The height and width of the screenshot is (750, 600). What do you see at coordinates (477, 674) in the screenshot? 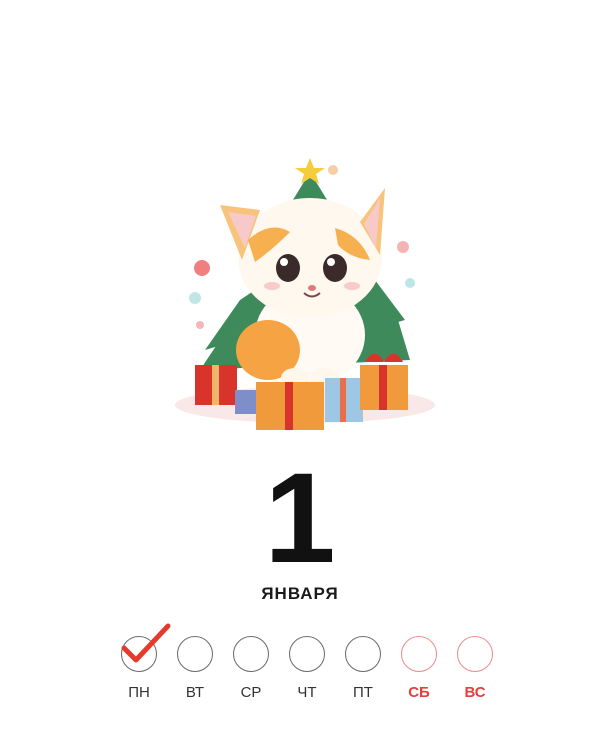
I see `weekday-sun: ВС` at bounding box center [477, 674].